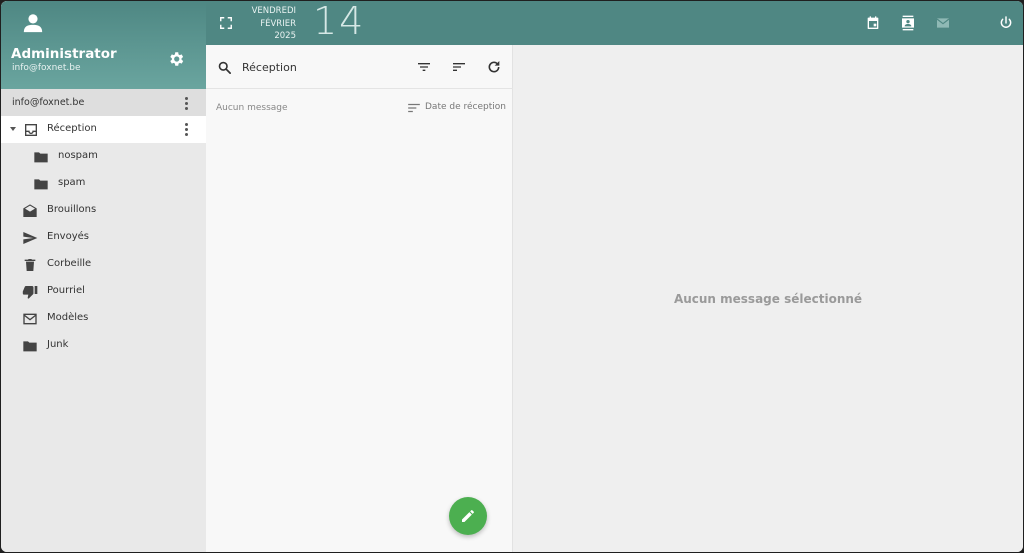 The height and width of the screenshot is (553, 1024). What do you see at coordinates (103, 210) in the screenshot?
I see `folder-item-brouillons: Brouillons` at bounding box center [103, 210].